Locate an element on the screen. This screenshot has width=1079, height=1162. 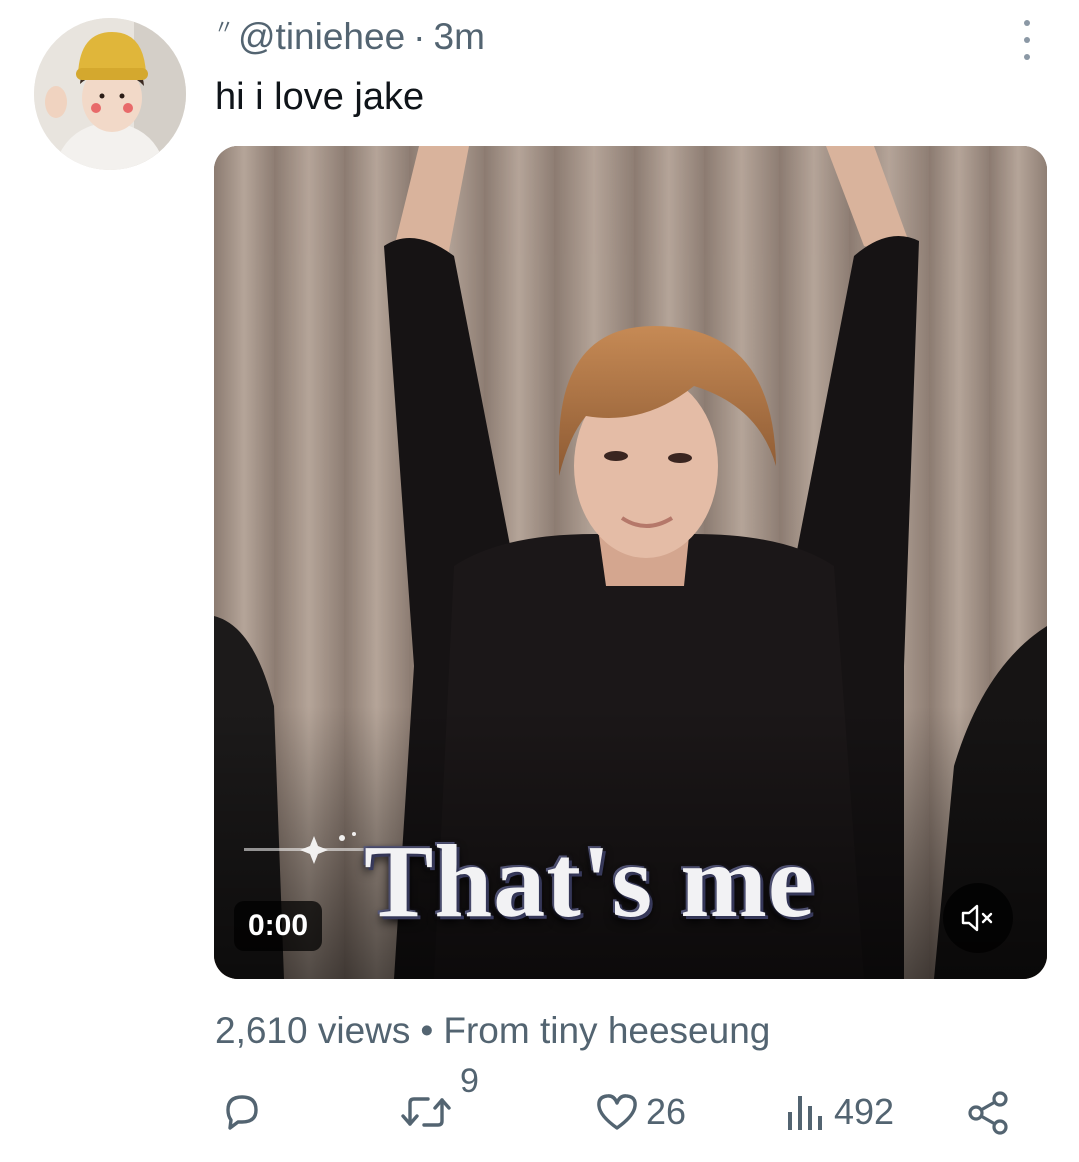
verified-mark-icon: 〃 is located at coordinates (224, 27).